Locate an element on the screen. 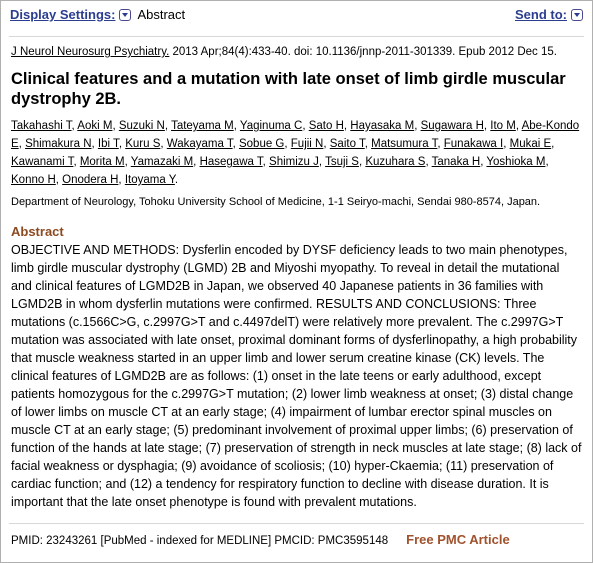  author-link: Saito T is located at coordinates (347, 144).